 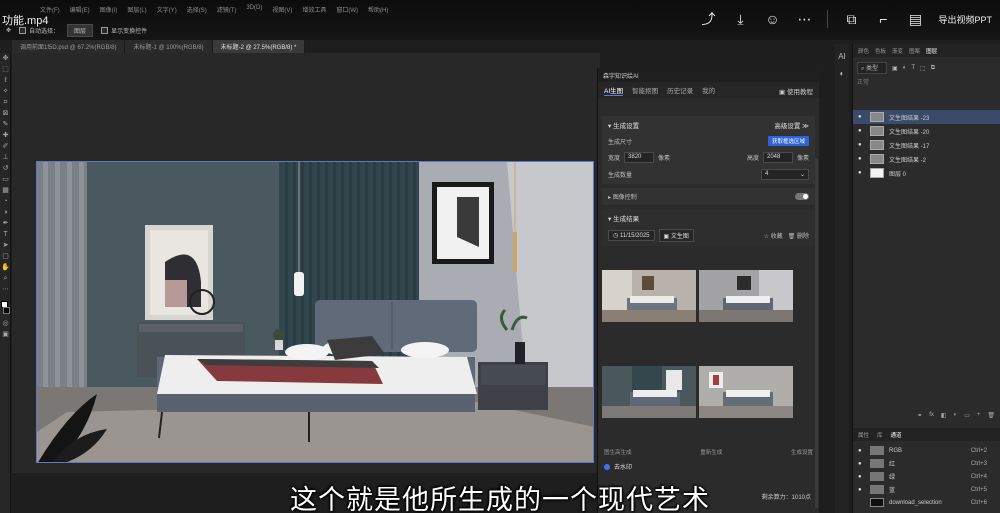 I want to click on filter-smart-icon: ⧉, so click(x=933, y=68).